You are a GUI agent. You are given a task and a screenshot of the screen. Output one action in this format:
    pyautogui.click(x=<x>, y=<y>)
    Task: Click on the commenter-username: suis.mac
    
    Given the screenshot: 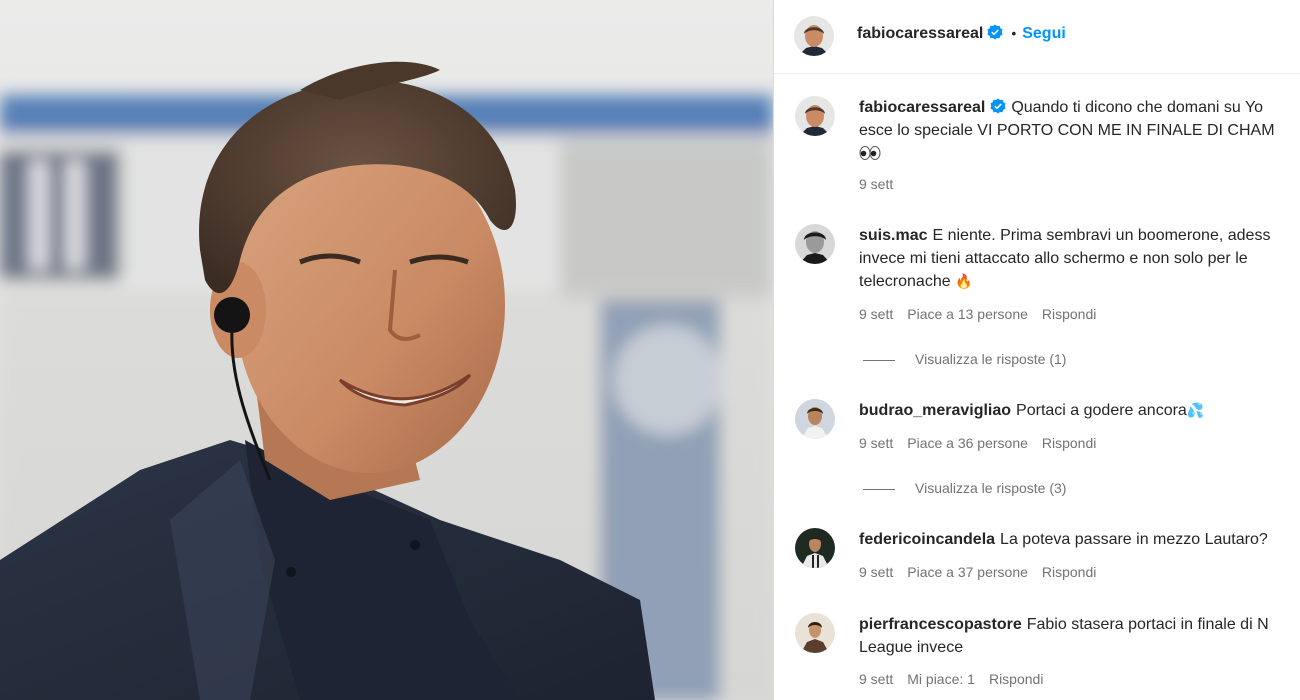 What is the action you would take?
    pyautogui.click(x=893, y=235)
    